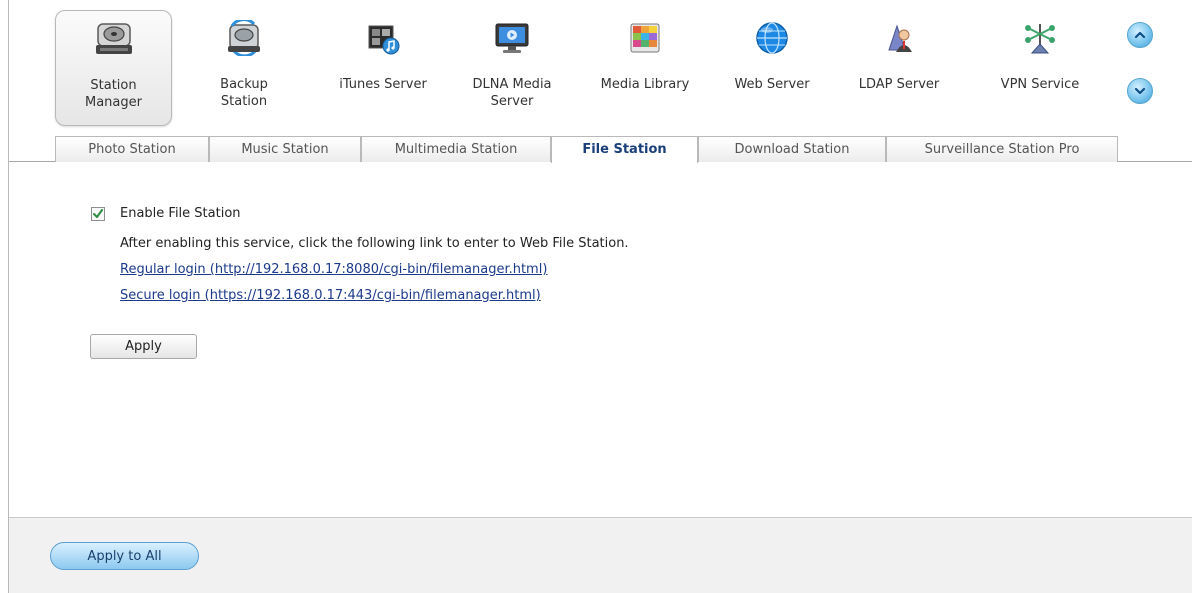 The height and width of the screenshot is (593, 1192). Describe the element at coordinates (645, 38) in the screenshot. I see `media-library-icon` at that location.